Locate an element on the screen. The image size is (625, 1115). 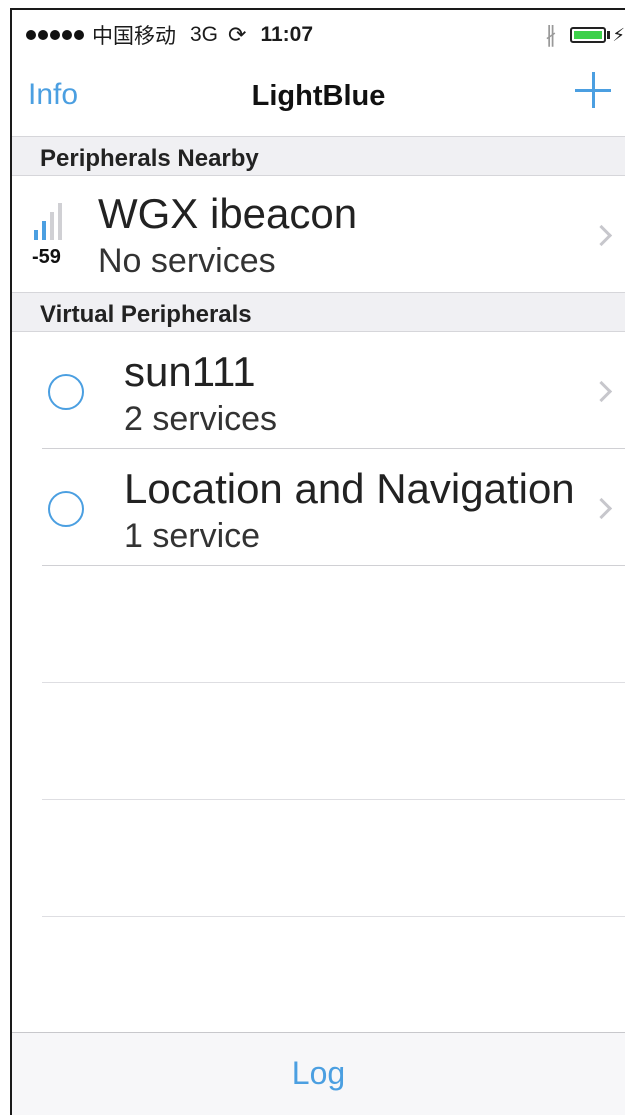
virtual-peripheral-row-sun111: sun111 2 services is located at coordinates (318, 390).